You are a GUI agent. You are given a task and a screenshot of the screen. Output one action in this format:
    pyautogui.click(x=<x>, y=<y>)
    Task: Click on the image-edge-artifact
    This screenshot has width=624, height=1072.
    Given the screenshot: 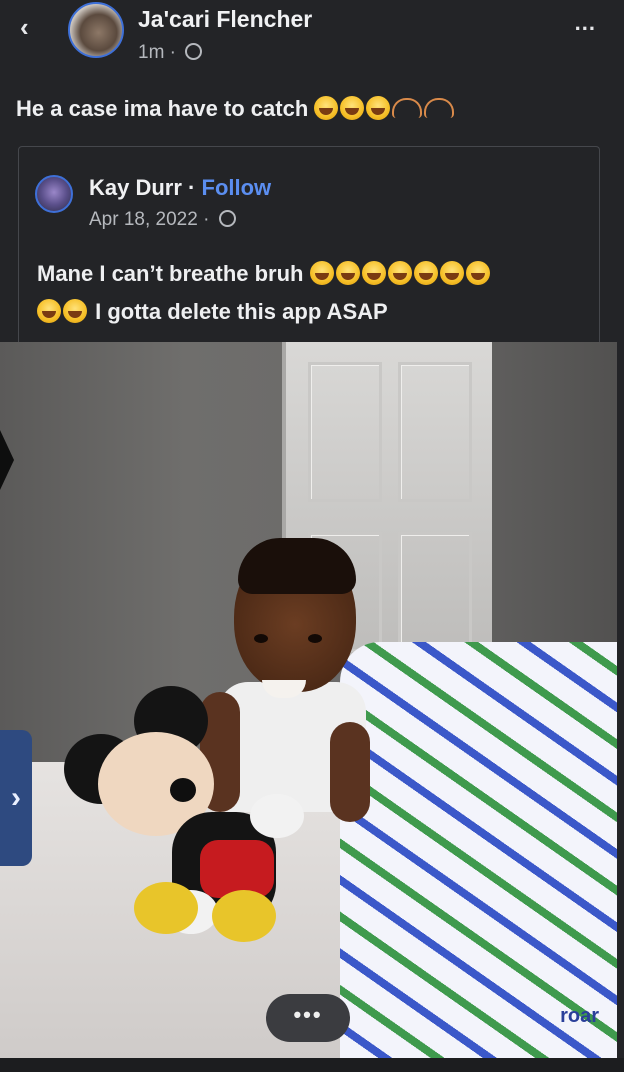 What is the action you would take?
    pyautogui.click(x=7, y=460)
    